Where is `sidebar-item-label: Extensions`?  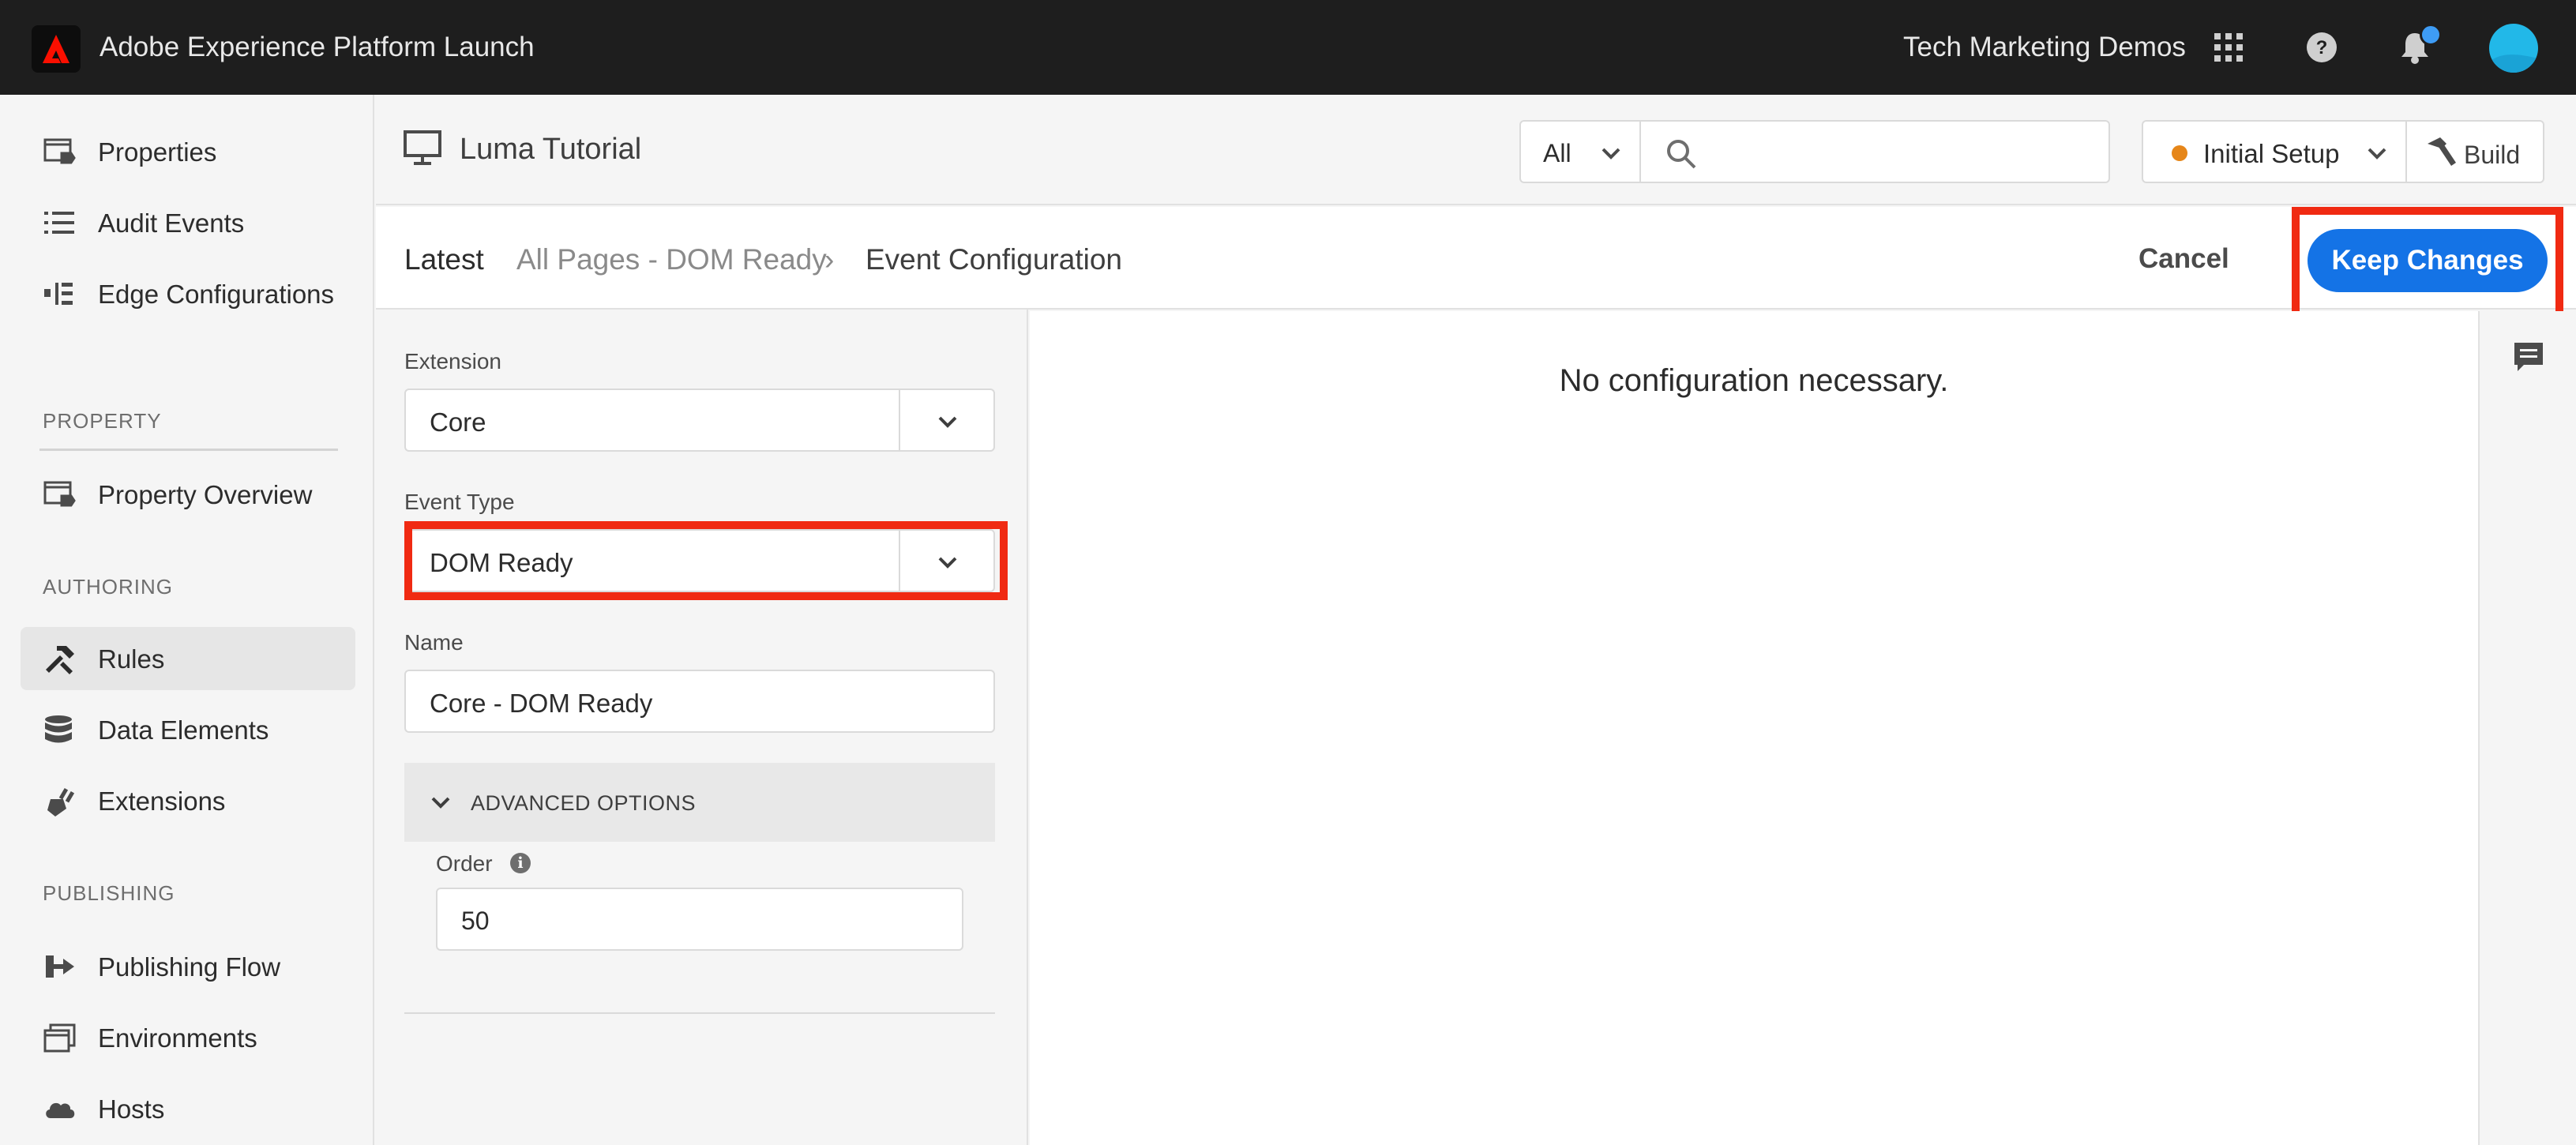 sidebar-item-label: Extensions is located at coordinates (162, 801).